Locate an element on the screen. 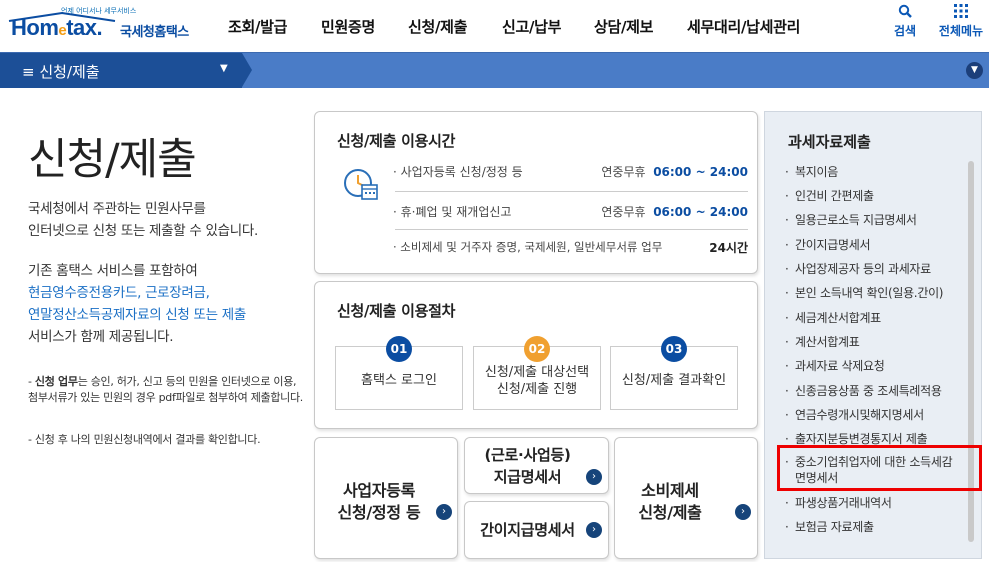 This screenshot has height=562, width=989. tax-data-title: 과세자료제출 is located at coordinates (829, 142).